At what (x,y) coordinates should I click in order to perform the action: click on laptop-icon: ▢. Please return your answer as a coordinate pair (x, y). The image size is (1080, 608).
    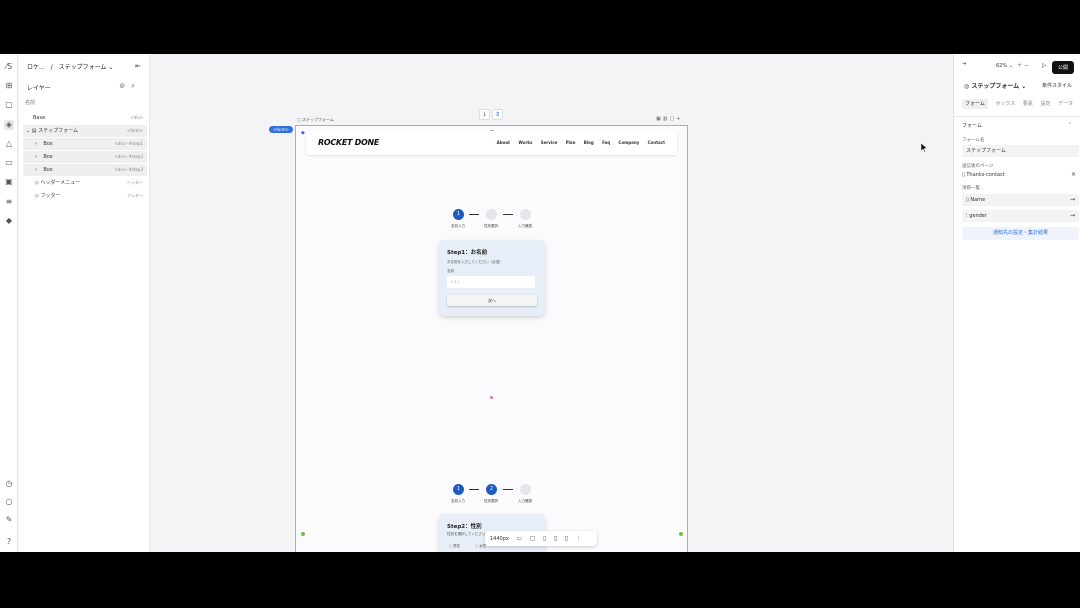
    Looking at the image, I should click on (533, 538).